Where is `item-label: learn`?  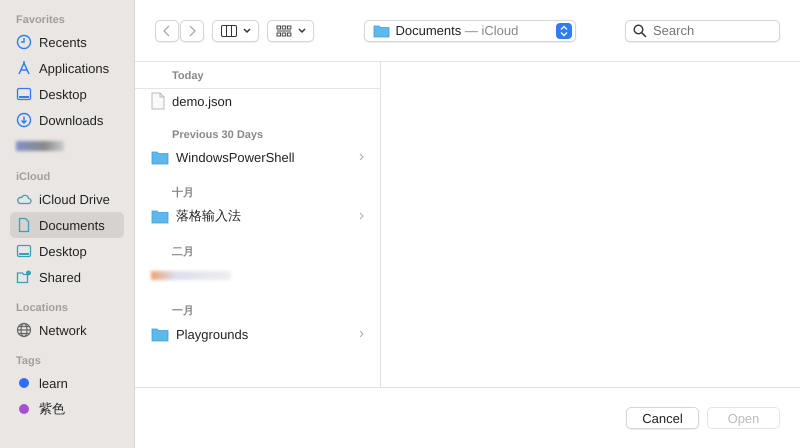 item-label: learn is located at coordinates (53, 383).